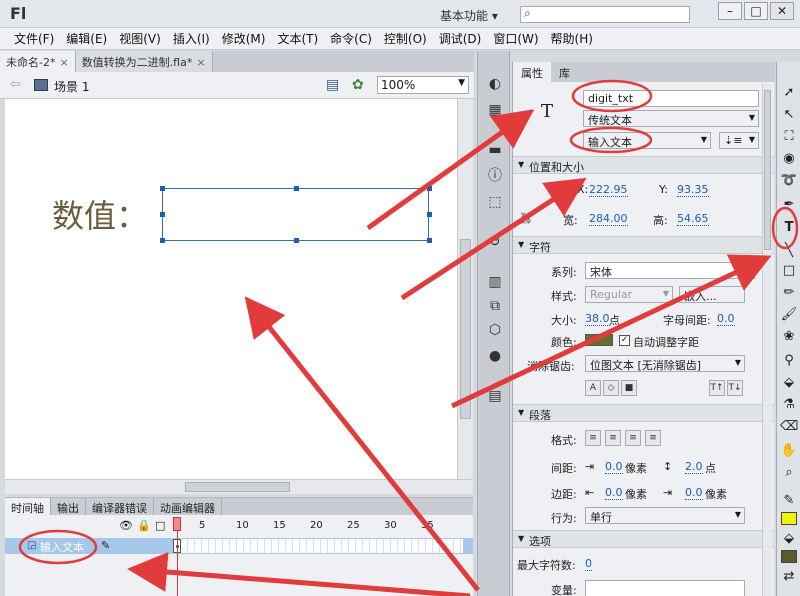 The height and width of the screenshot is (596, 800). I want to click on frame-cells, so click(322, 546).